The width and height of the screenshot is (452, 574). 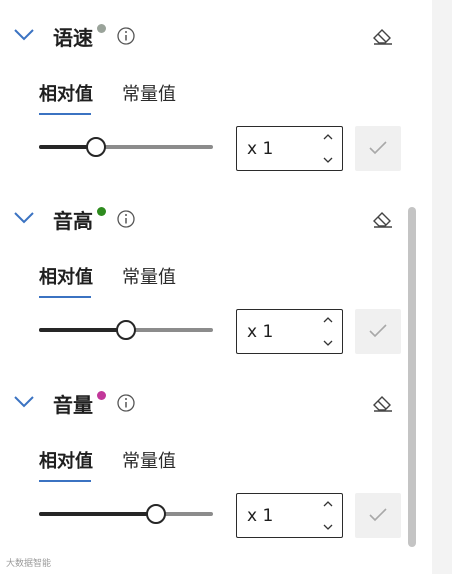 What do you see at coordinates (73, 405) in the screenshot?
I see `section-title: 音量` at bounding box center [73, 405].